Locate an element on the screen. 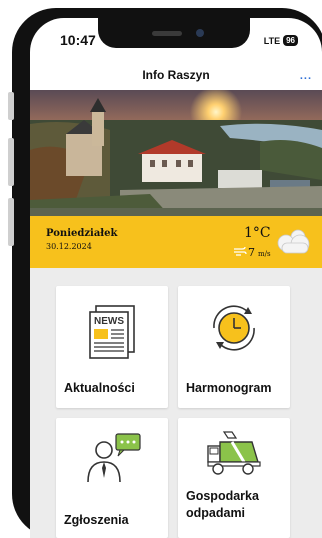  tile-waste: Gospodarka odpadami is located at coordinates (234, 478).